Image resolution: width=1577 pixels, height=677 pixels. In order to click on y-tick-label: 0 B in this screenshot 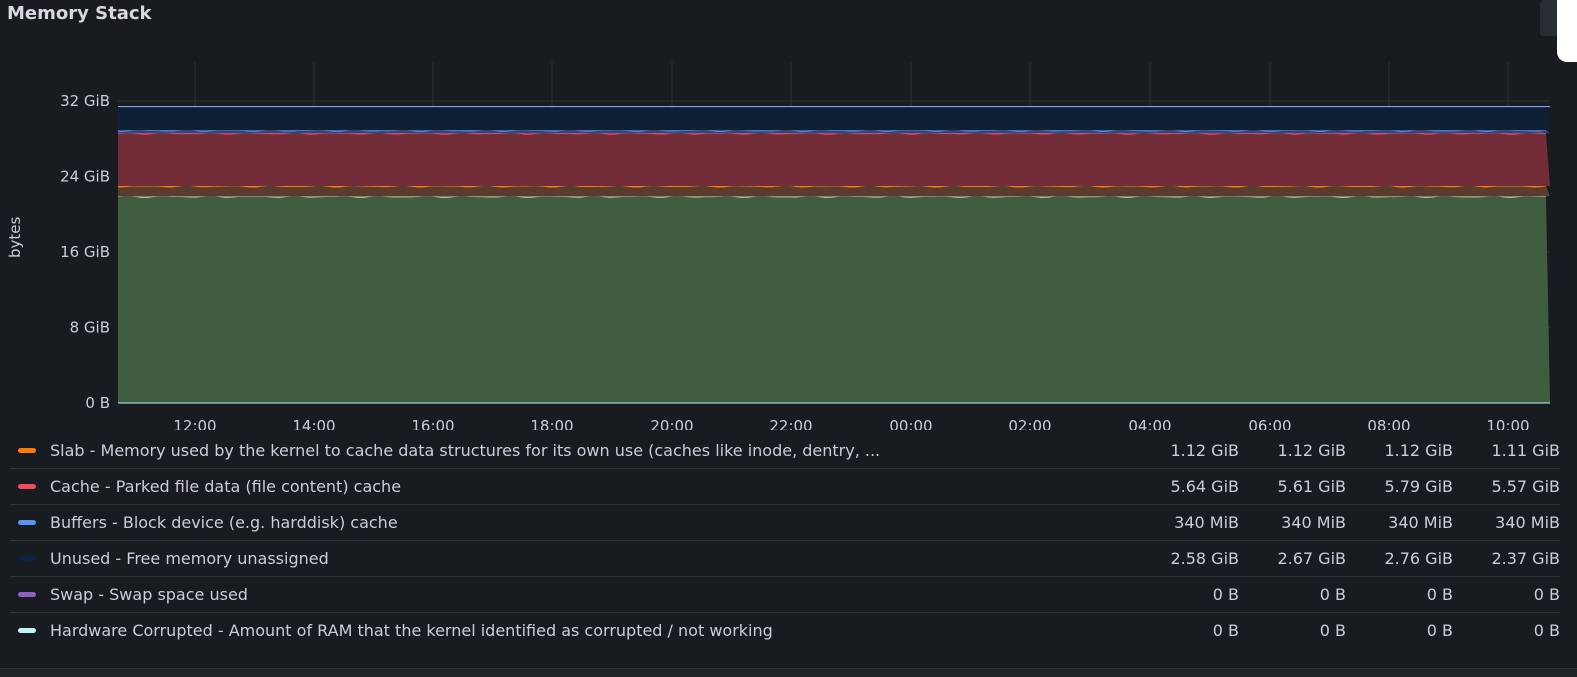, I will do `click(97, 403)`.